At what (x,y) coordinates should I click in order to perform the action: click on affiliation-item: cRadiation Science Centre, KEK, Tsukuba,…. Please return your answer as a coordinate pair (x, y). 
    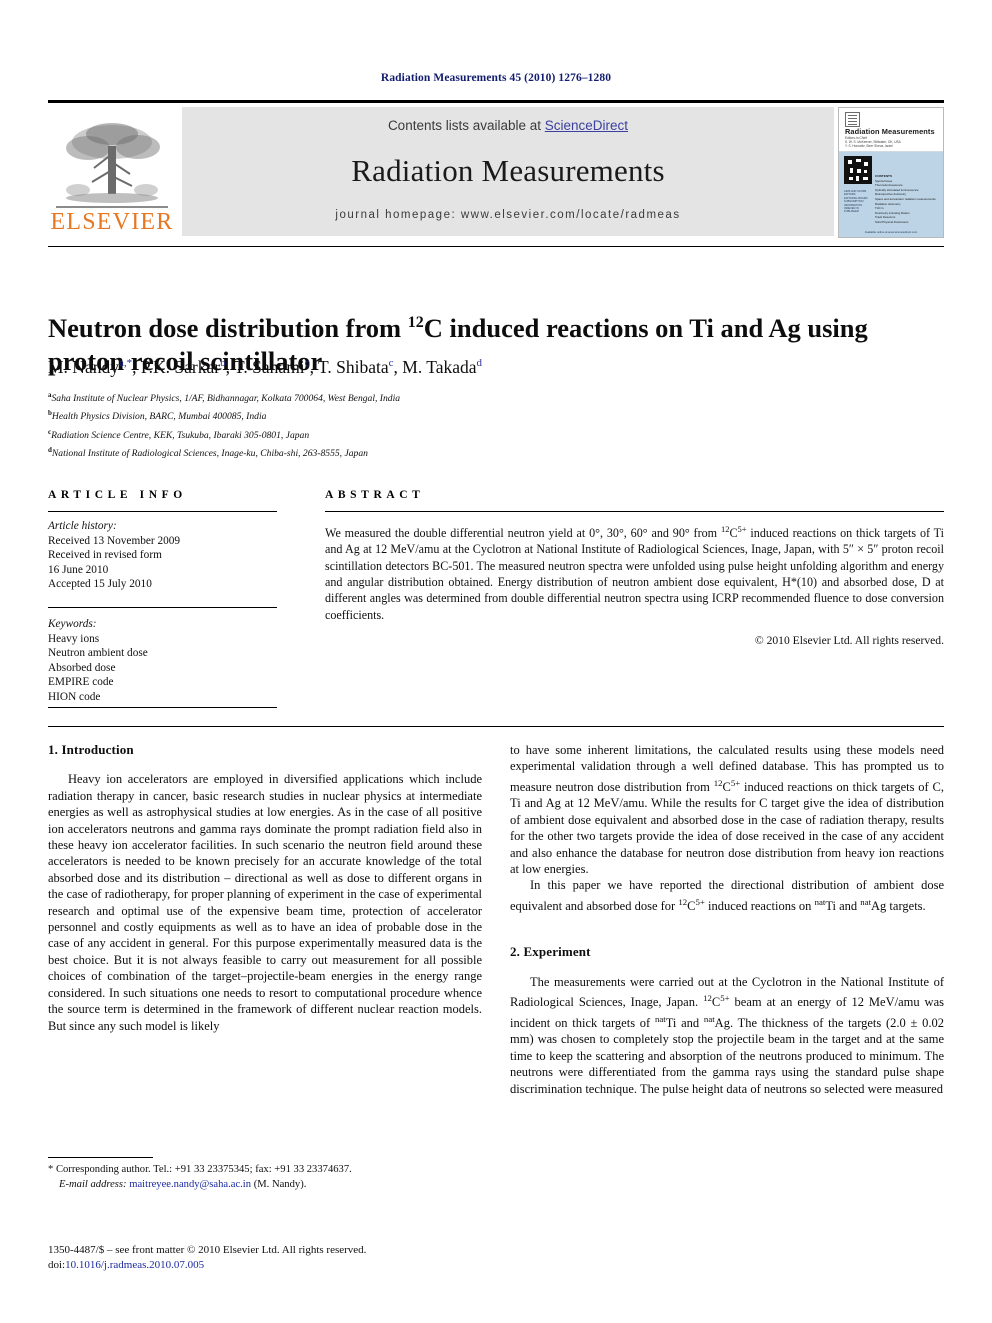
    Looking at the image, I should click on (179, 434).